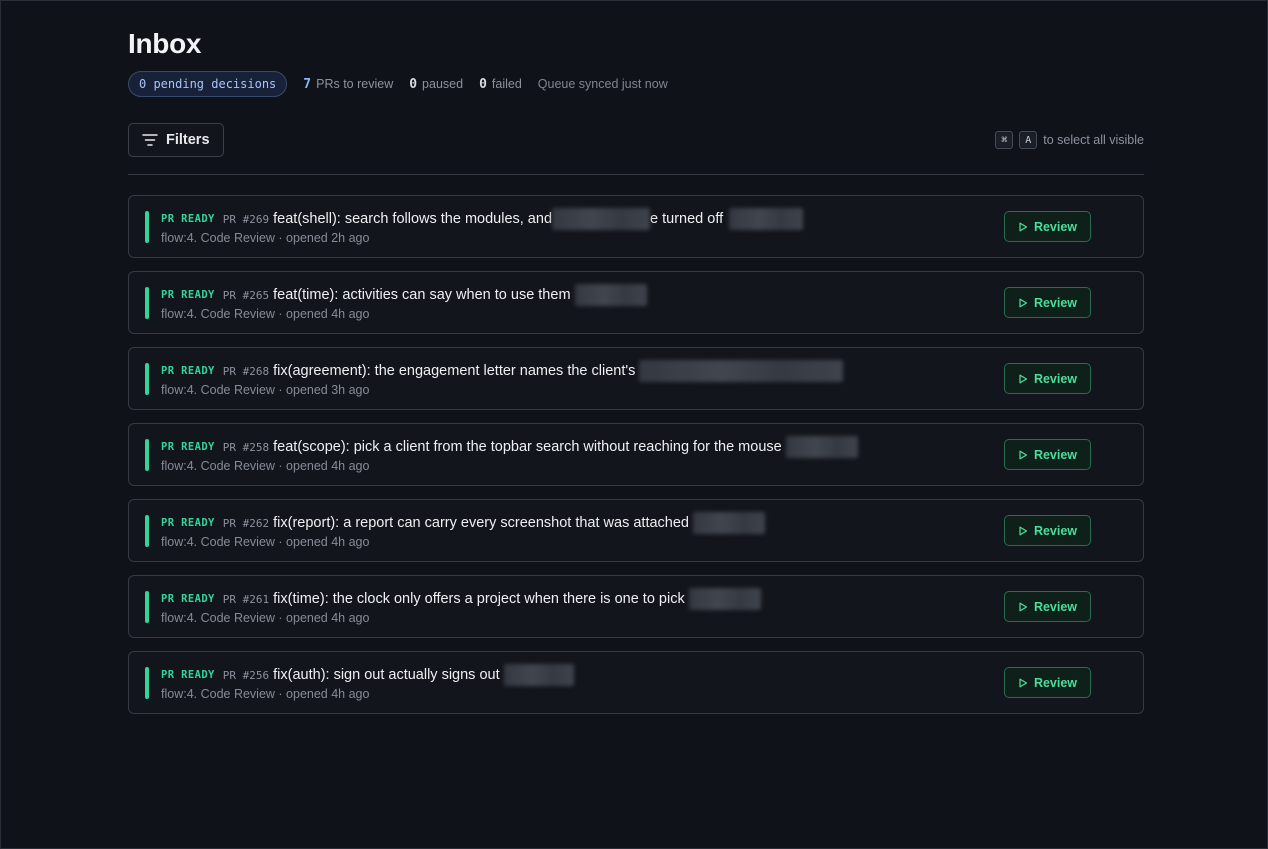 The image size is (1268, 849). I want to click on stat-label: PRs to review, so click(355, 83).